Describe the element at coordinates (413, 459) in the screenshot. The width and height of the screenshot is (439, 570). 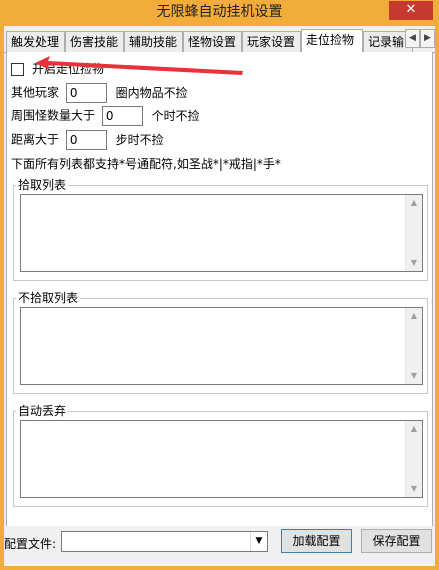
I see `autodrop-list-scrollbar: ▲ ▼` at that location.